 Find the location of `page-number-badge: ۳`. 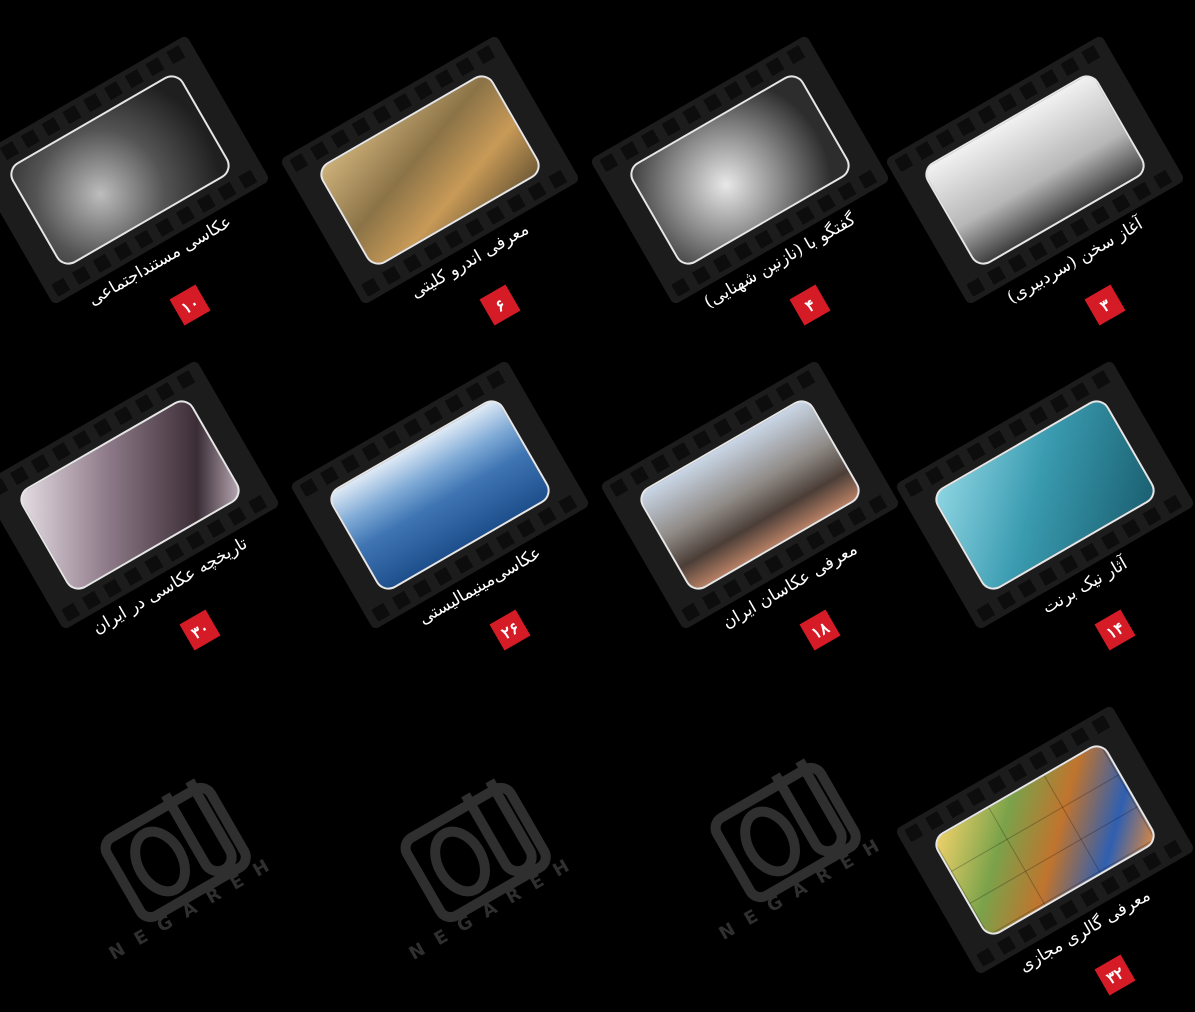

page-number-badge: ۳ is located at coordinates (1105, 305).